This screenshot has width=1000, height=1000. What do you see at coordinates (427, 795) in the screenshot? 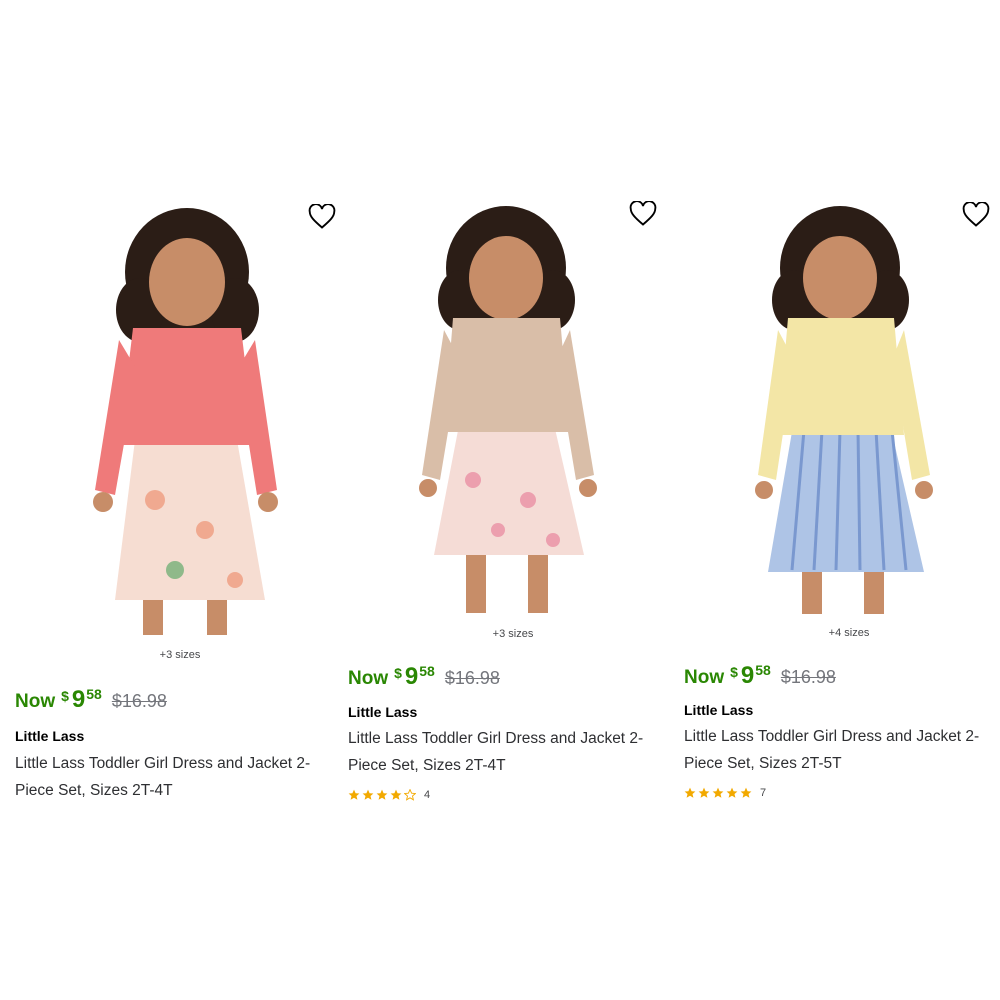
I see `review-count: 4` at bounding box center [427, 795].